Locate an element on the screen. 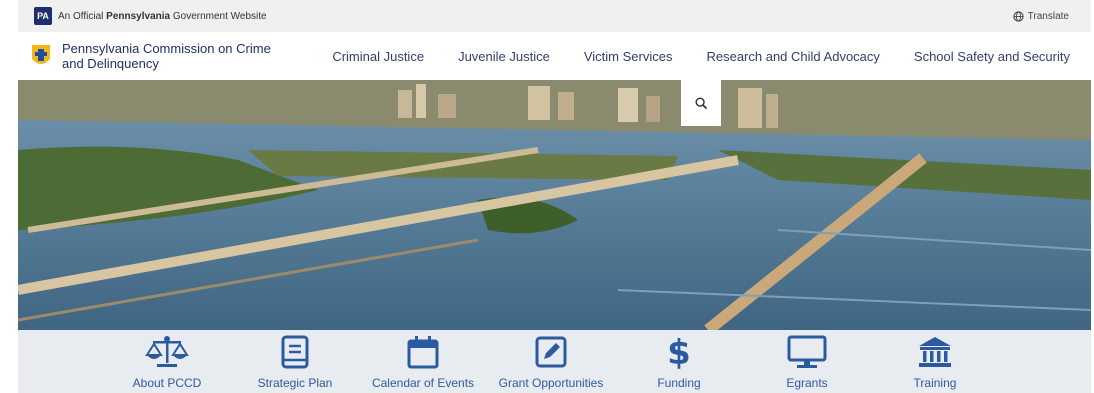  search-icon is located at coordinates (700, 102).